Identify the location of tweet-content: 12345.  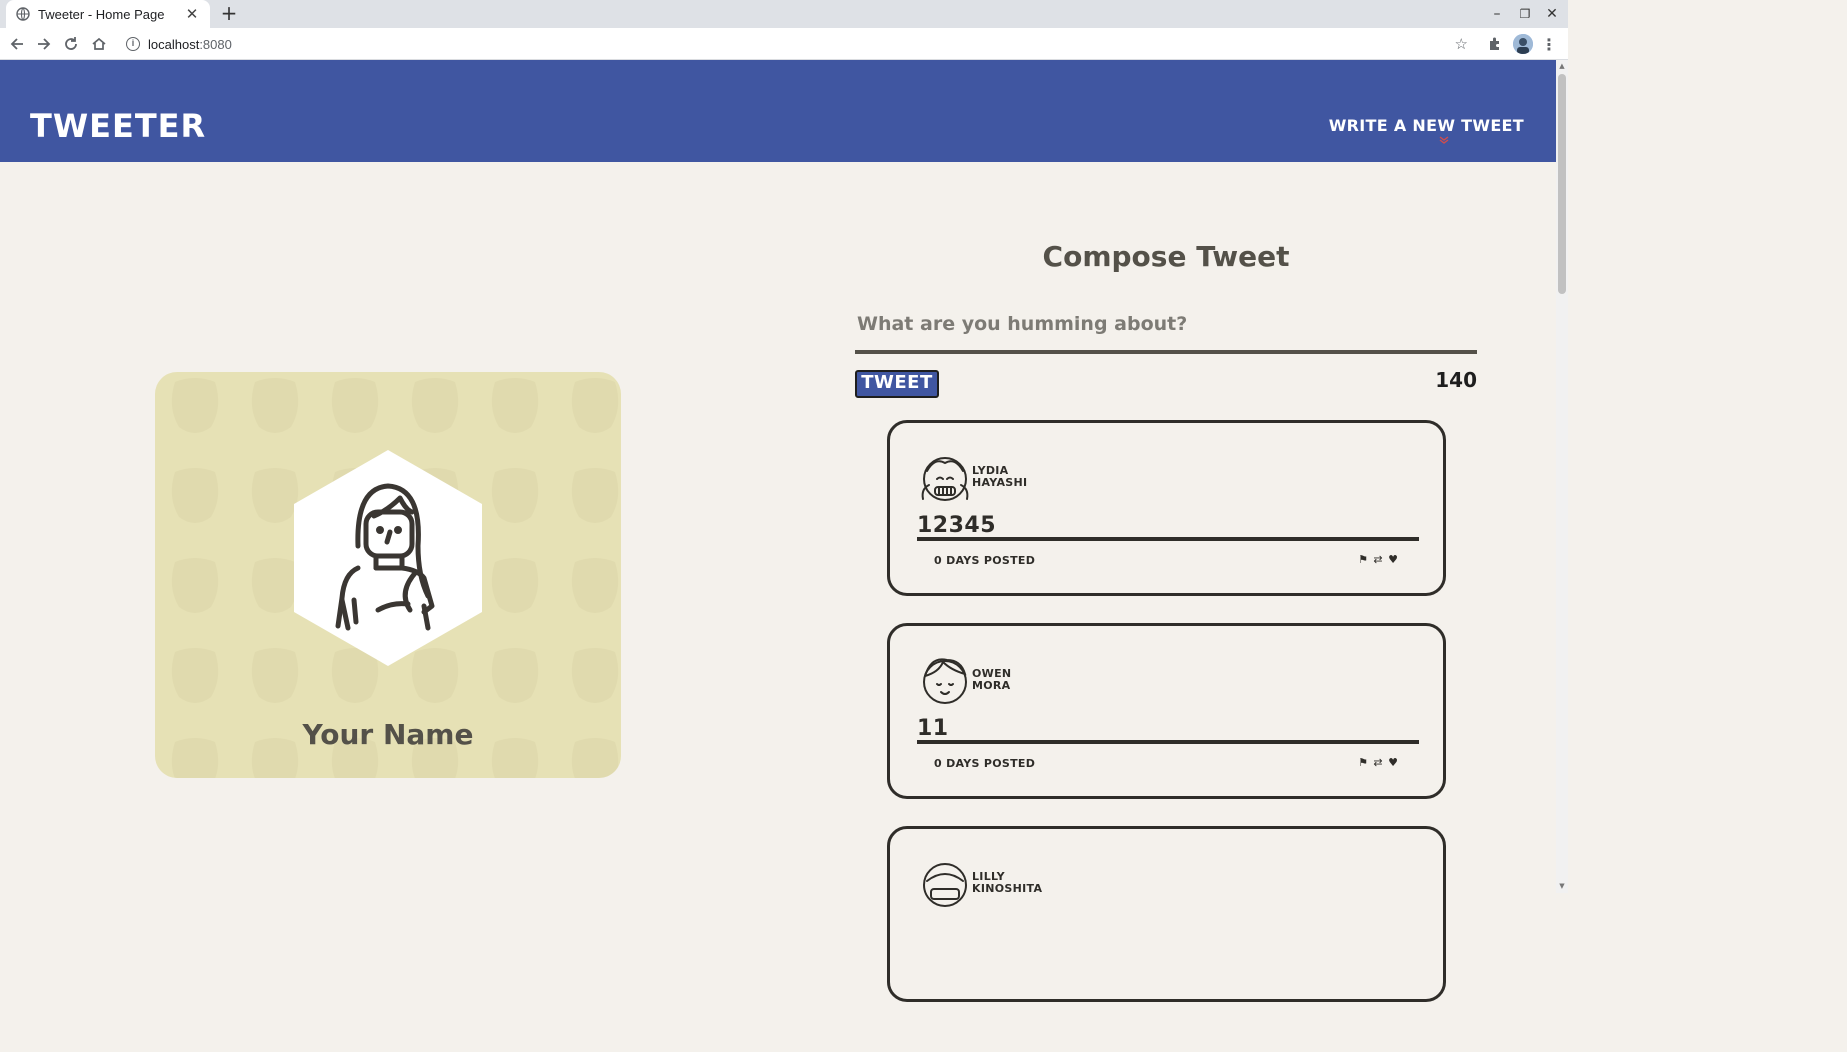
(957, 525).